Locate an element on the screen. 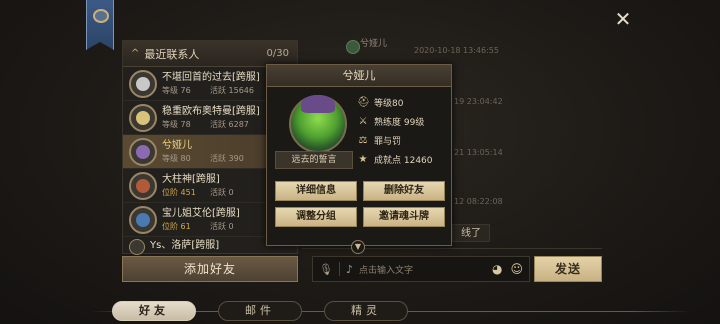  contact-name: 兮娅儿 is located at coordinates (177, 145).